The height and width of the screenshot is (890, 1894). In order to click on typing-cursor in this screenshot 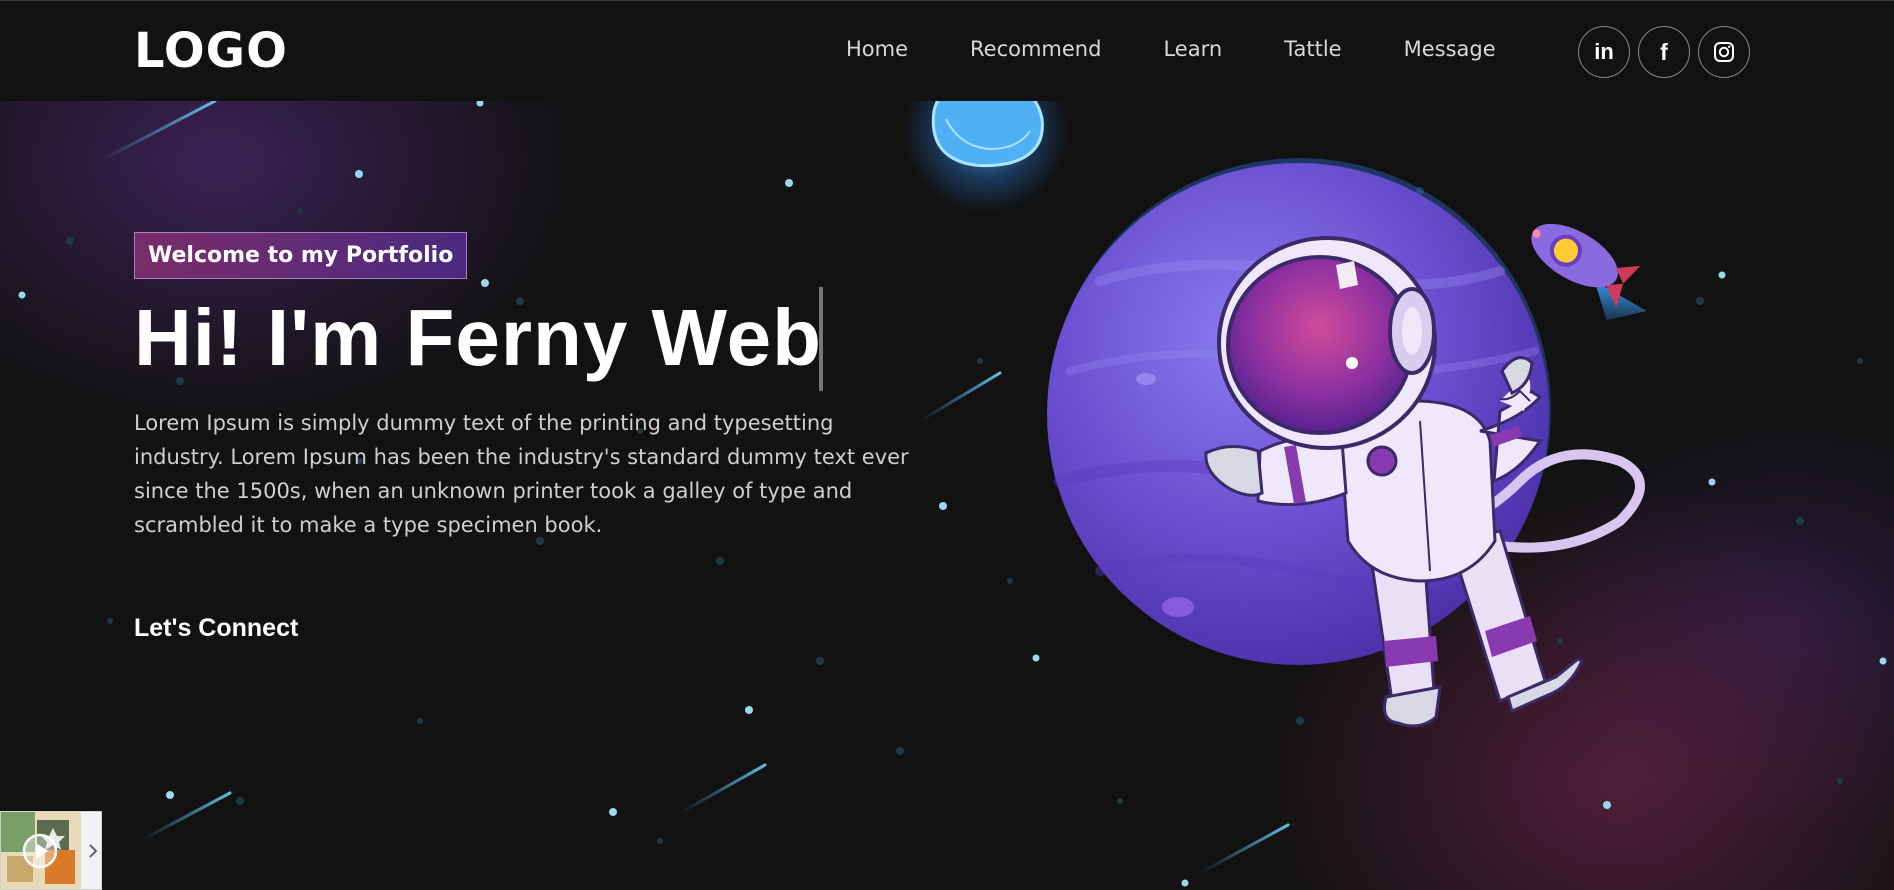, I will do `click(821, 339)`.